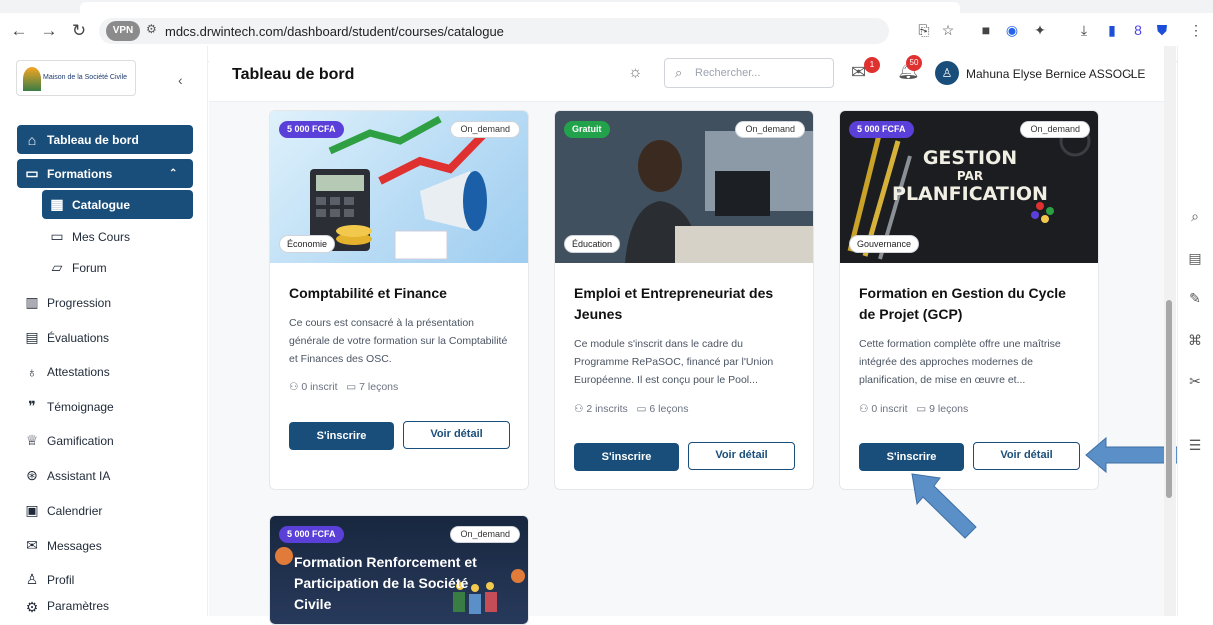 This screenshot has width=1213, height=625. What do you see at coordinates (1195, 340) in the screenshot?
I see `games-icon: ⌘` at bounding box center [1195, 340].